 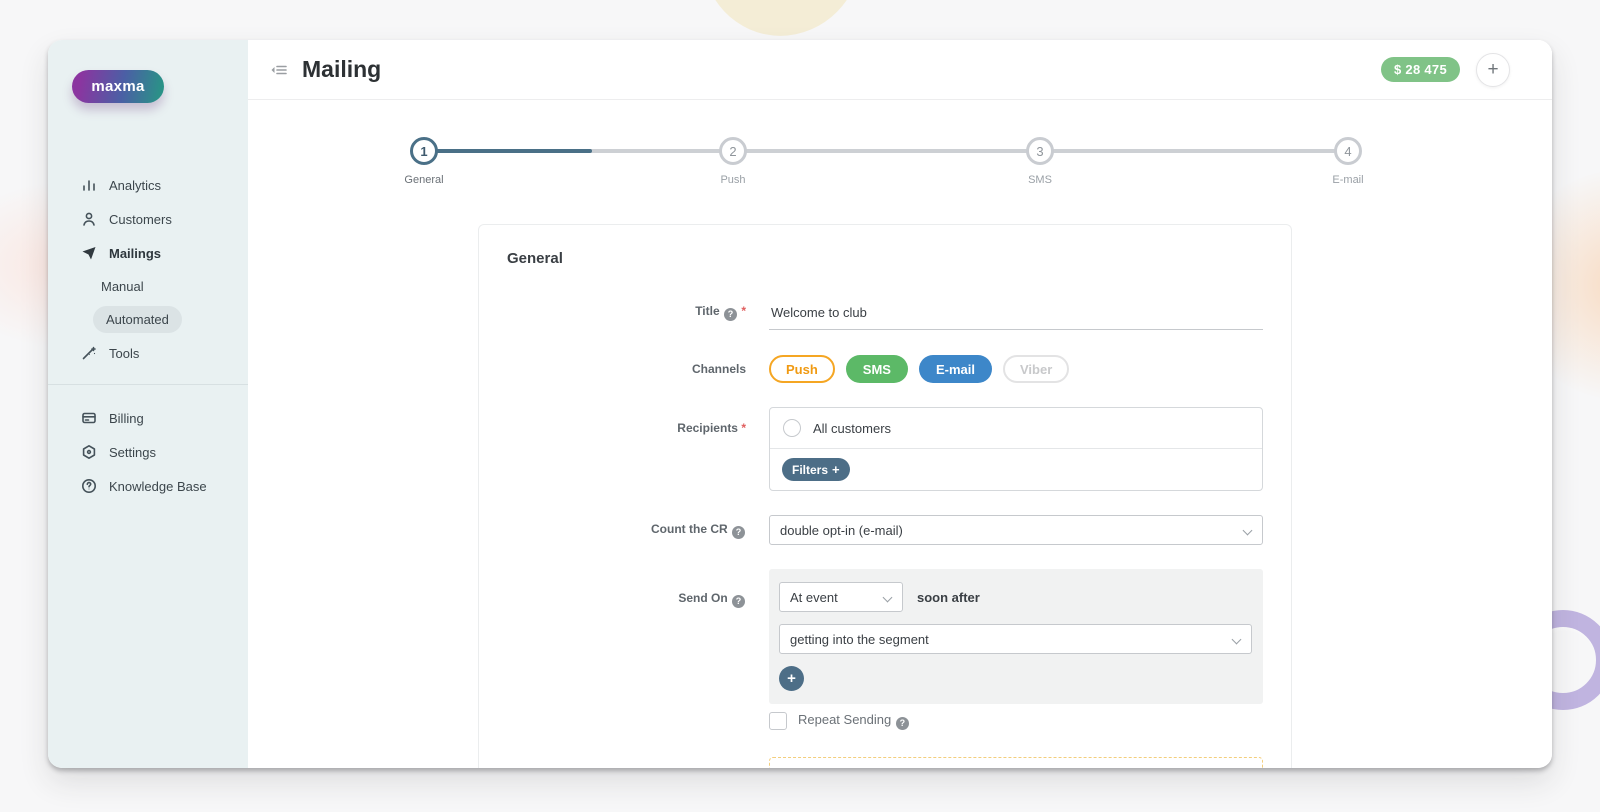 I want to click on sidebar-item-customers: Customers, so click(x=148, y=219).